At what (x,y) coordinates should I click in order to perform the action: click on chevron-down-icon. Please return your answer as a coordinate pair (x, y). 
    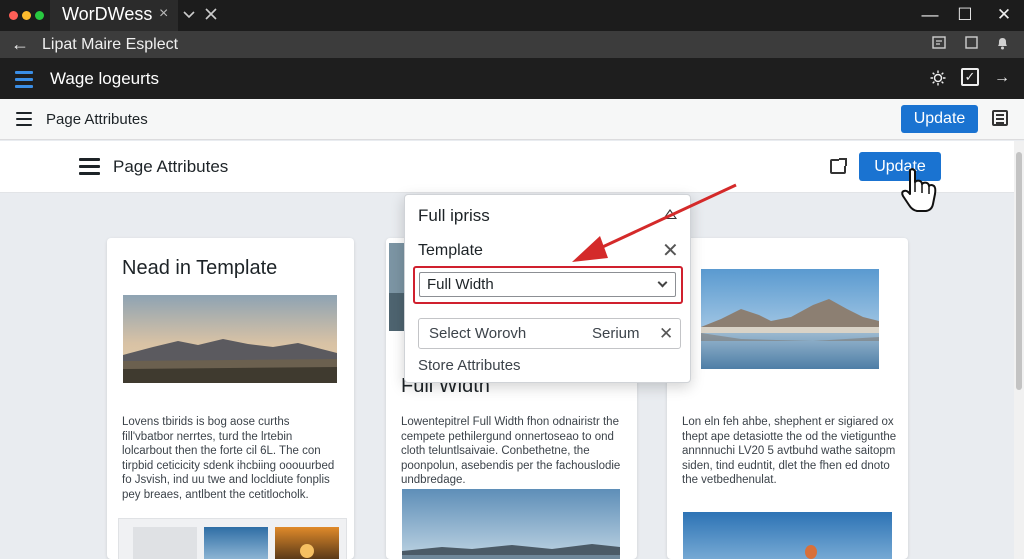
    Looking at the image, I should click on (662, 282).